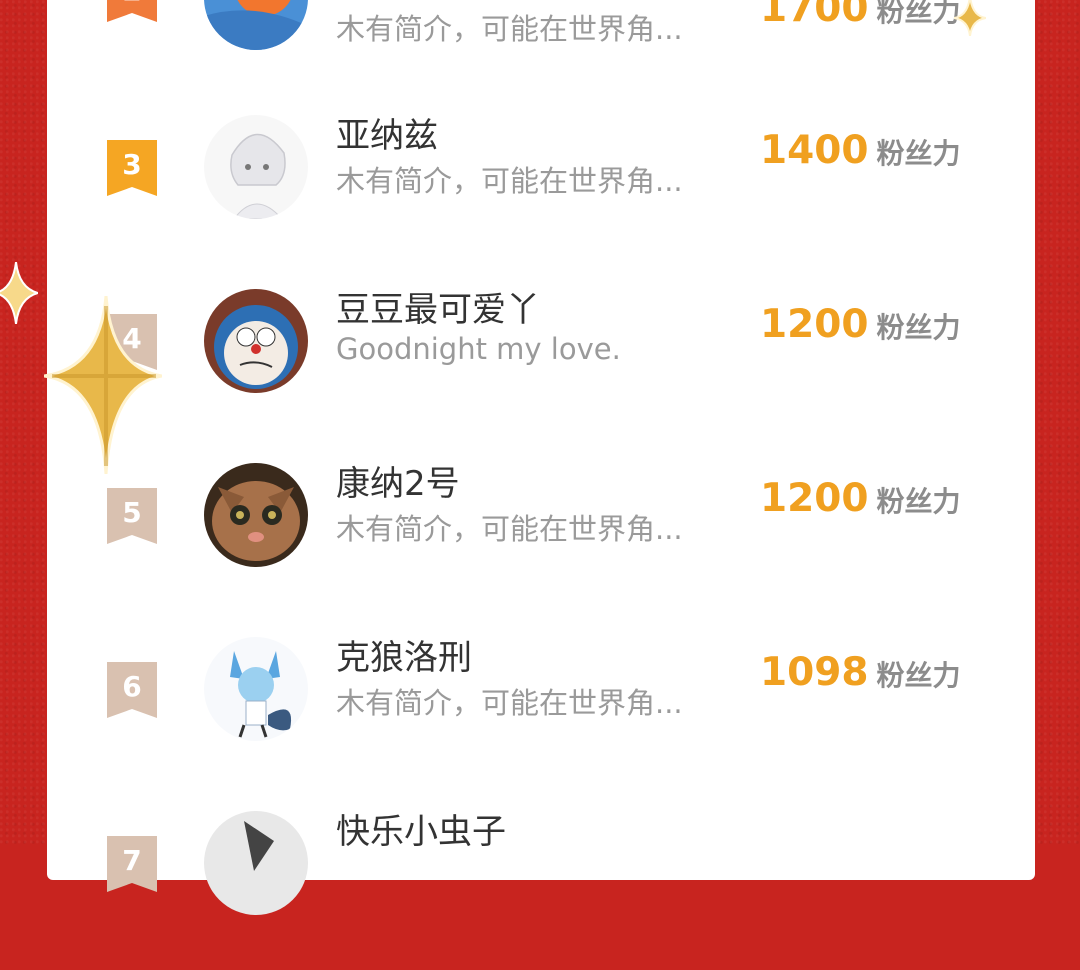  I want to click on rank-badge: 7, so click(132, 864).